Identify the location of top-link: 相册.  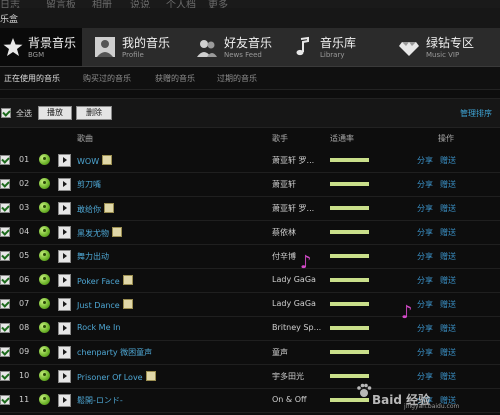
(102, 4).